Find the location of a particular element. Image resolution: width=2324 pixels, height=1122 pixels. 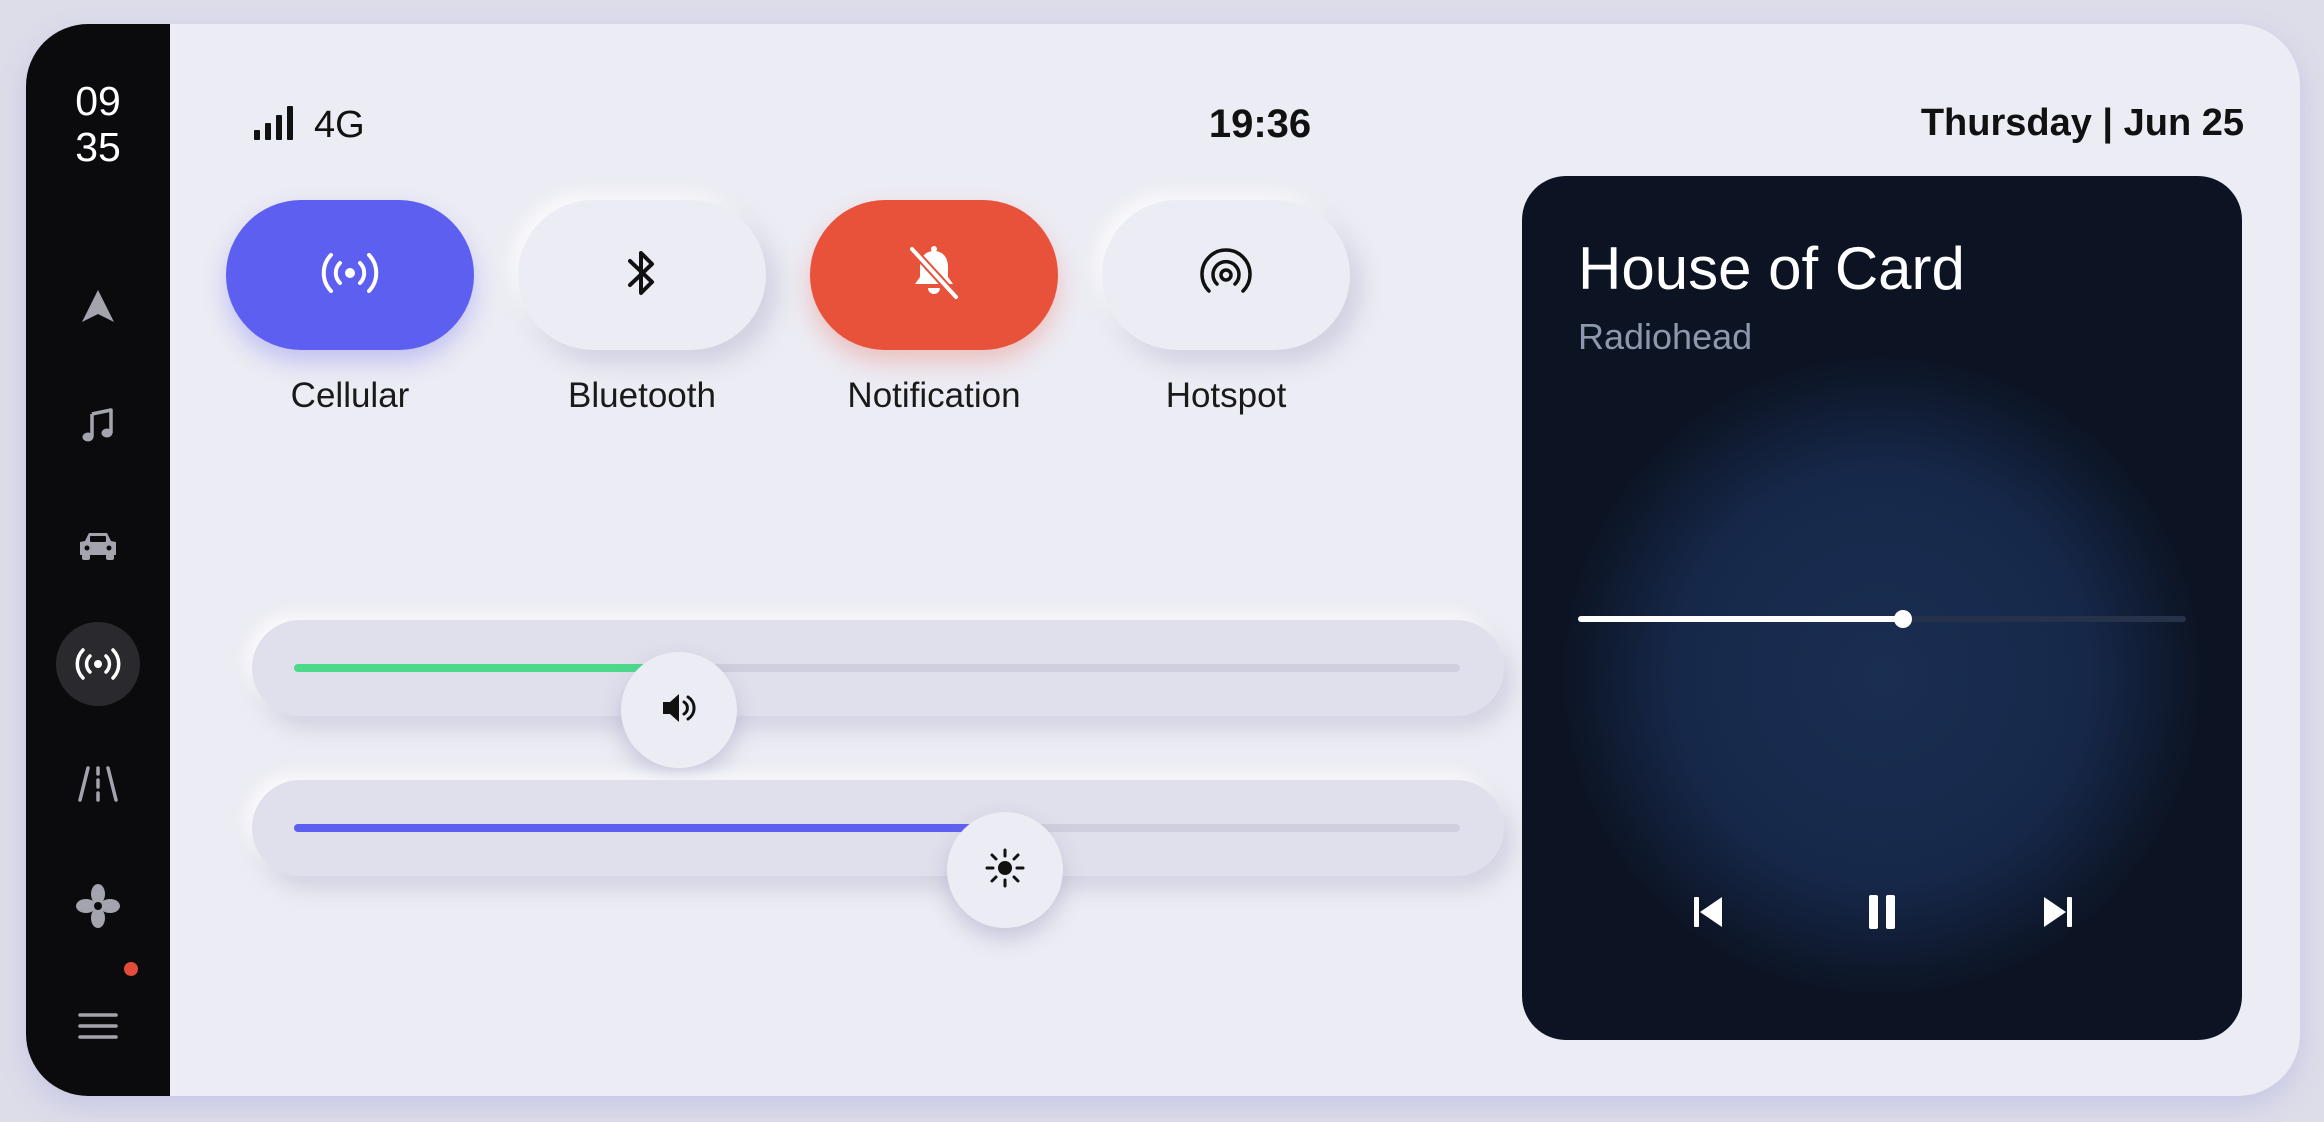

song-title: House of Card is located at coordinates (1771, 268).